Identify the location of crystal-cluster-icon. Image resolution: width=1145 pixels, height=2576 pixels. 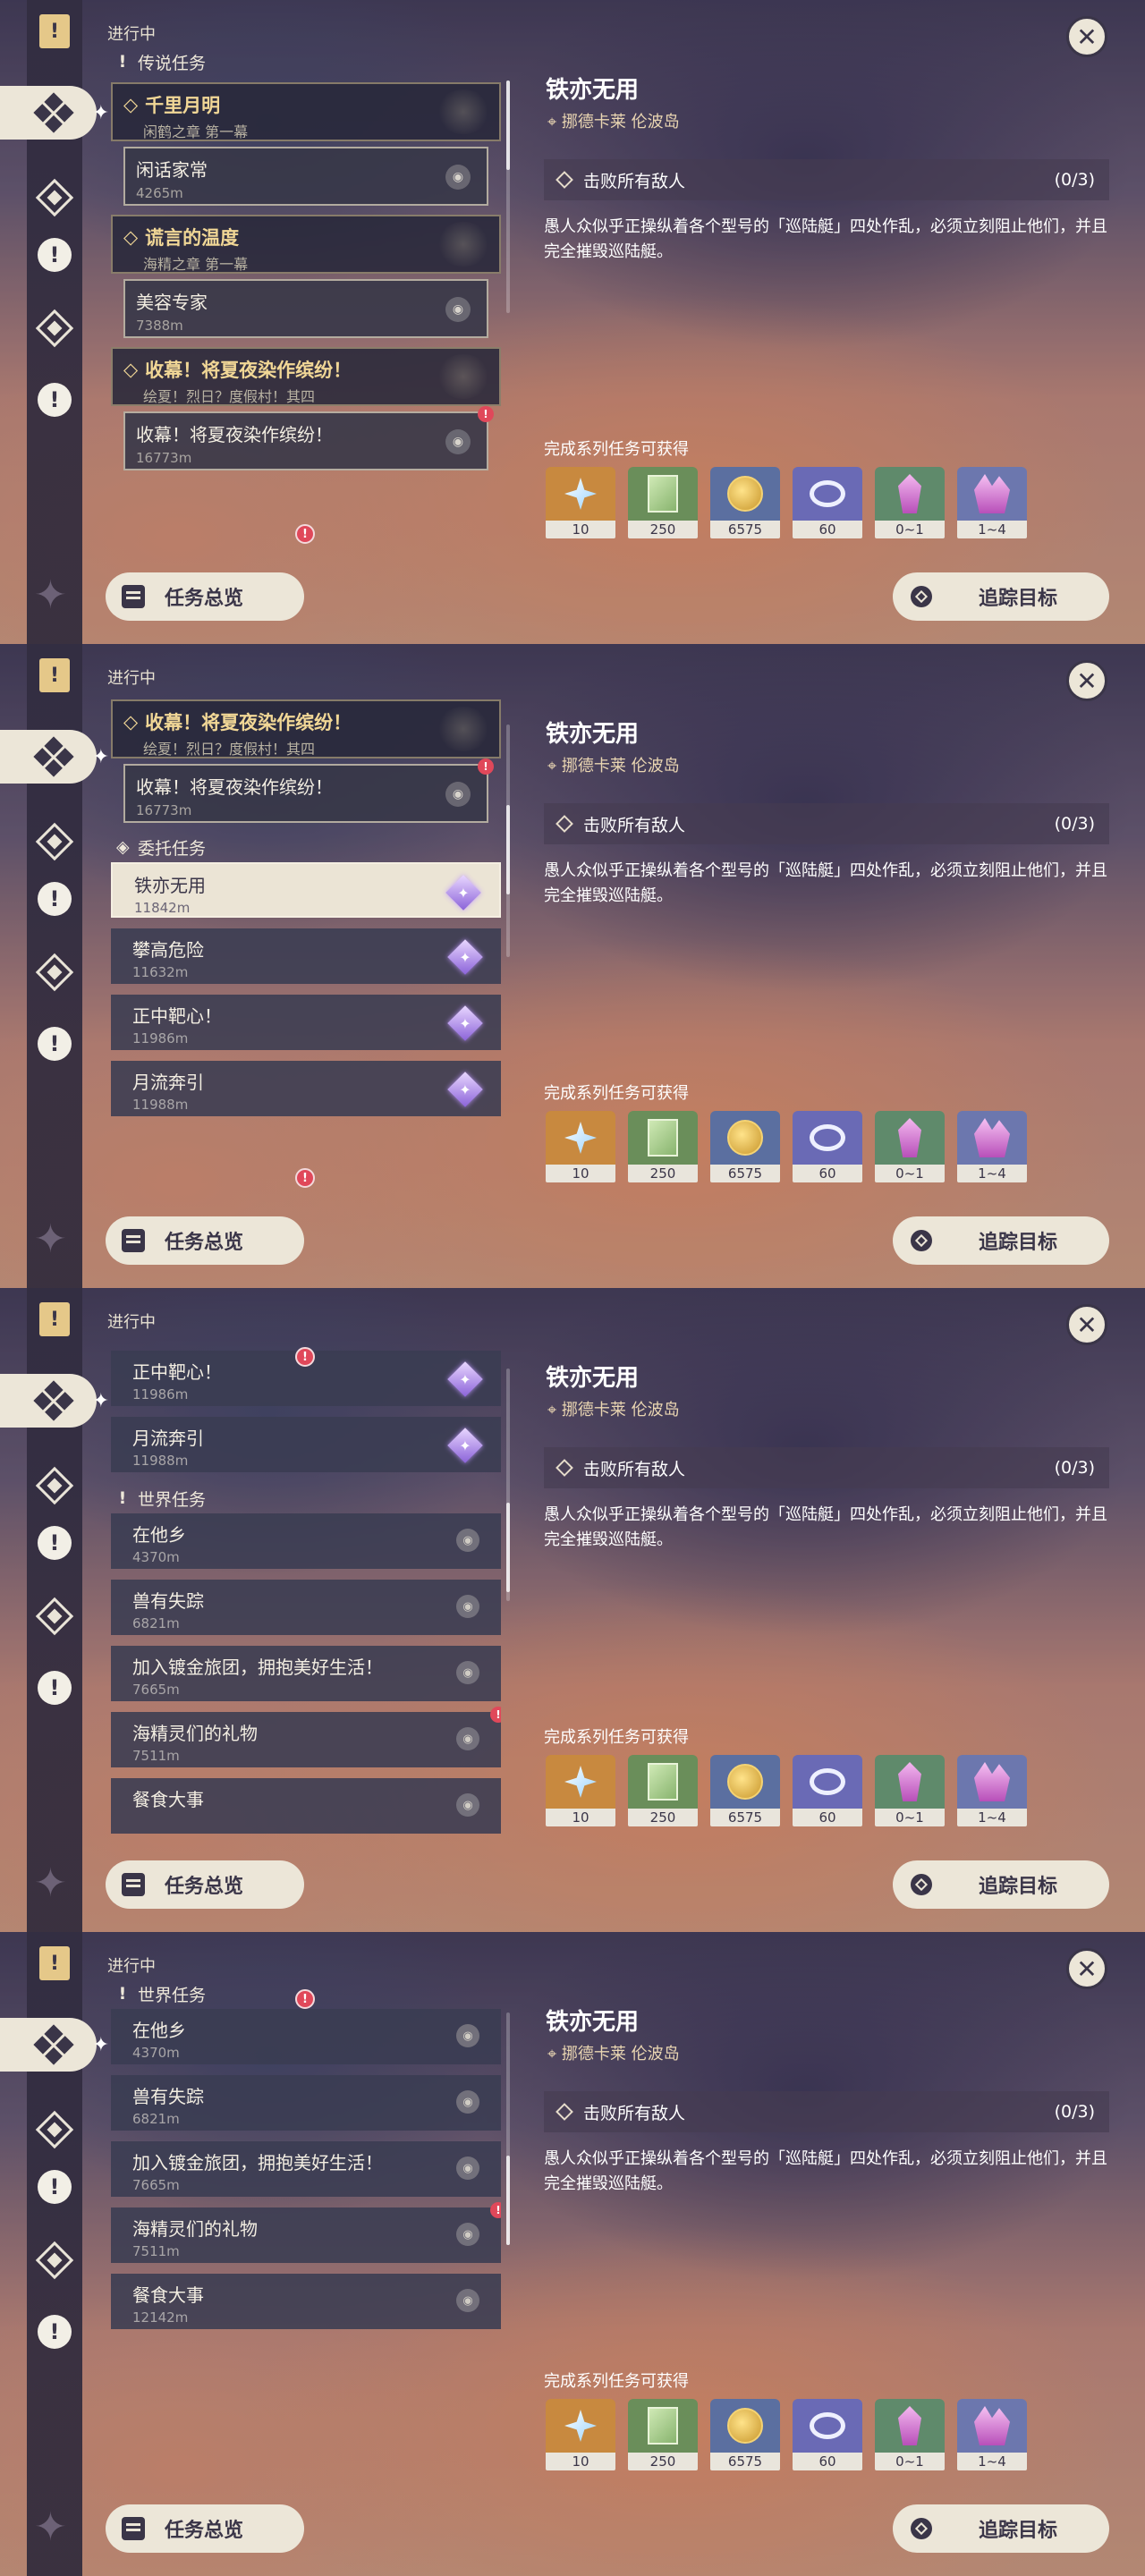
(992, 493).